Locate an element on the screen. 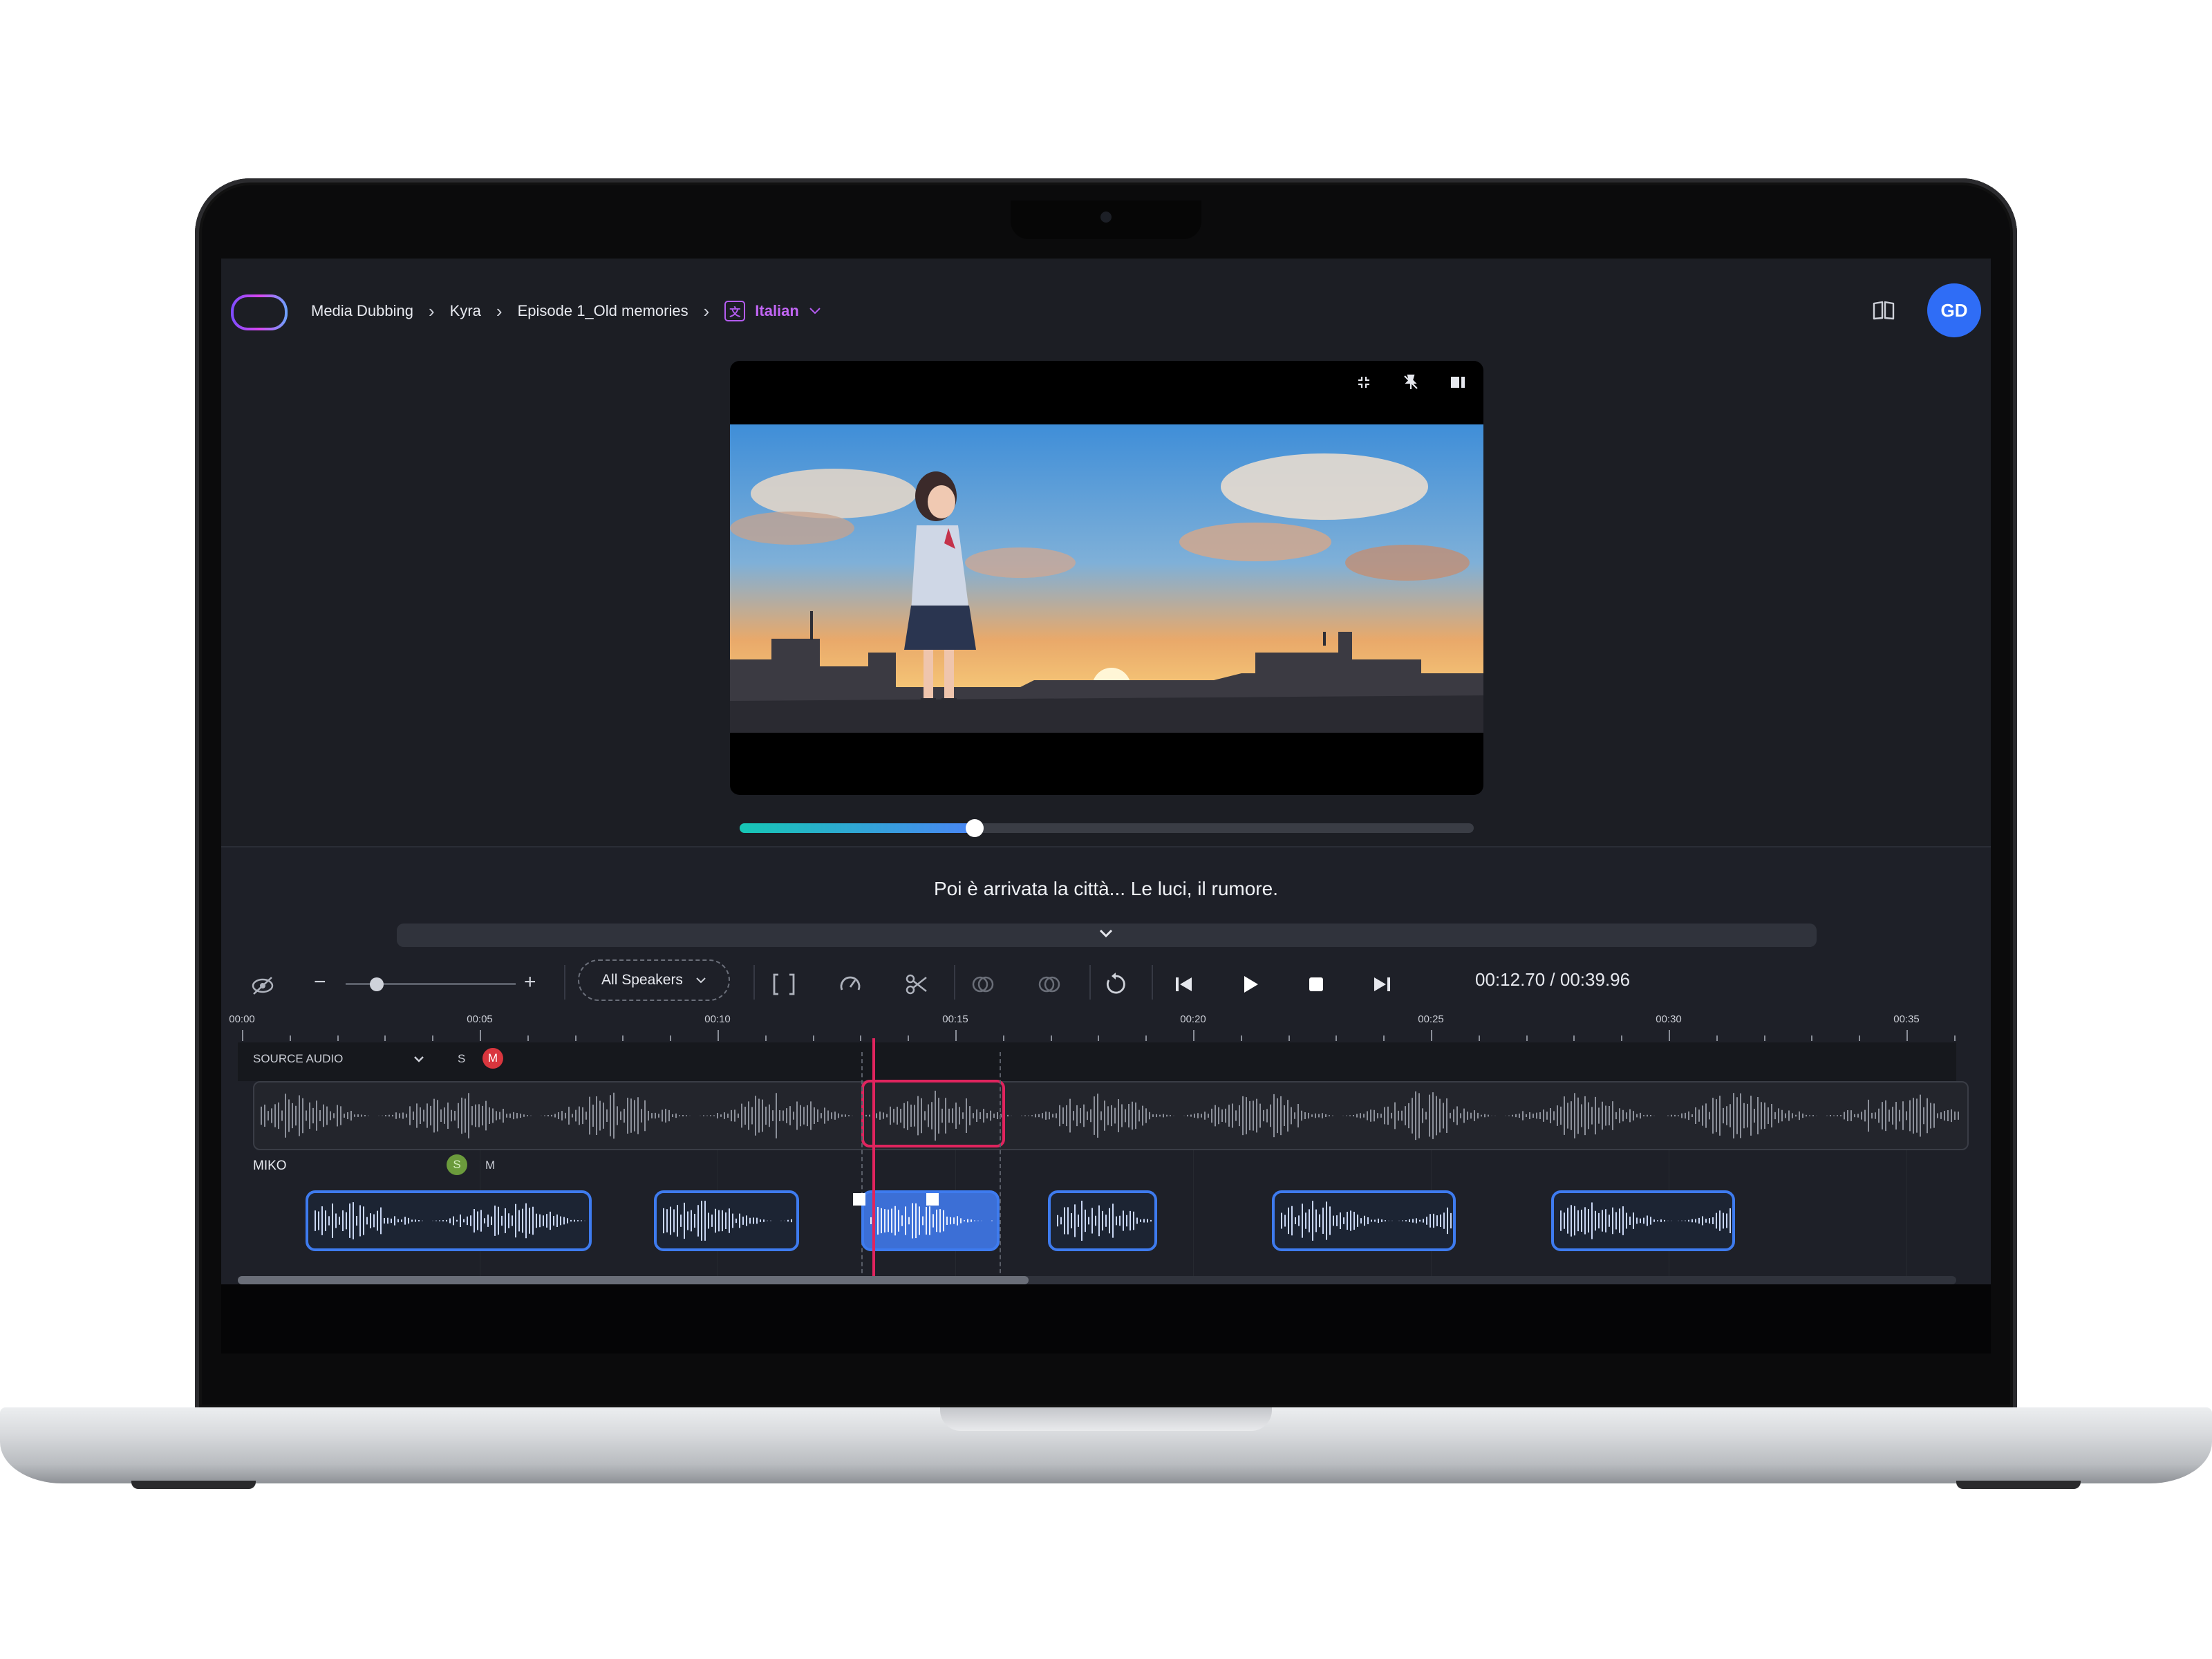 The height and width of the screenshot is (1659, 2212). ruler-label: 00:25 is located at coordinates (1431, 1019).